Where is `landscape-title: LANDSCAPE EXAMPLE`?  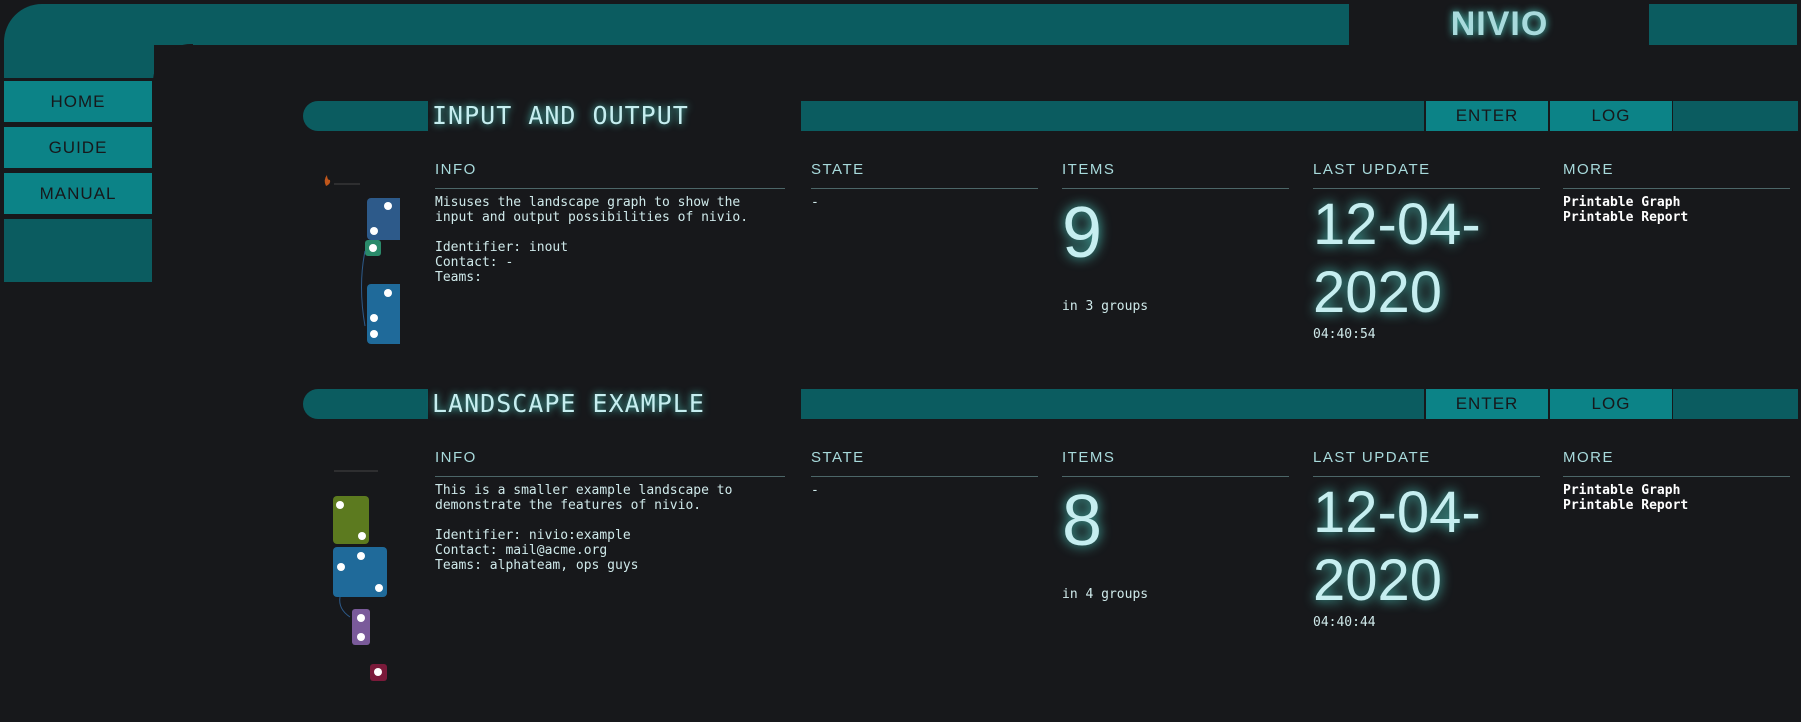 landscape-title: LANDSCAPE EXAMPLE is located at coordinates (568, 403).